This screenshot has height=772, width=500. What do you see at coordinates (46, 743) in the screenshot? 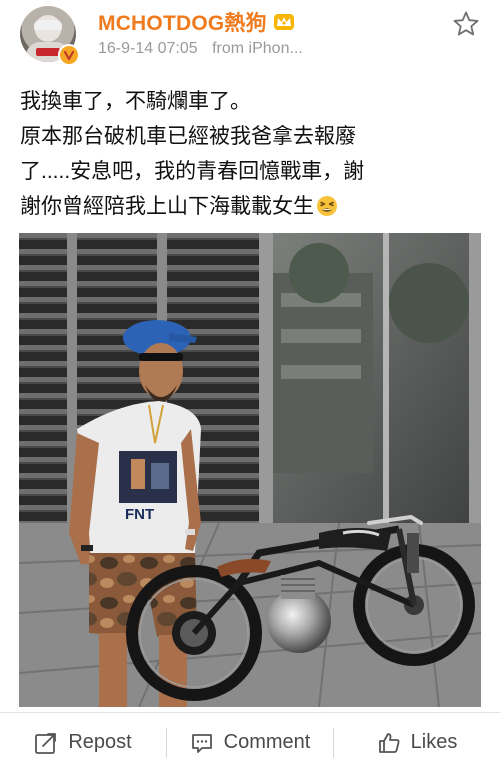
I see `repost-icon` at bounding box center [46, 743].